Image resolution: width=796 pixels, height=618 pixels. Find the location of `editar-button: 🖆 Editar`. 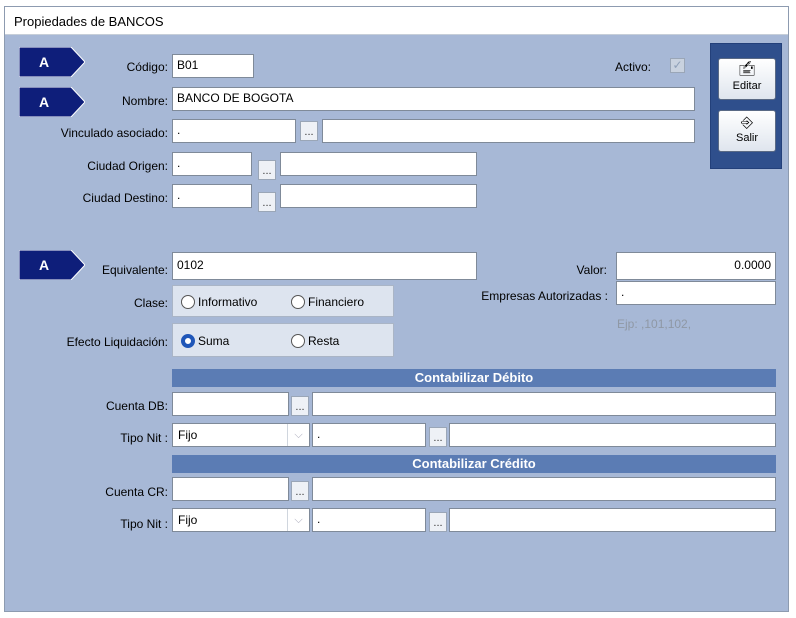

editar-button: 🖆 Editar is located at coordinates (747, 79).